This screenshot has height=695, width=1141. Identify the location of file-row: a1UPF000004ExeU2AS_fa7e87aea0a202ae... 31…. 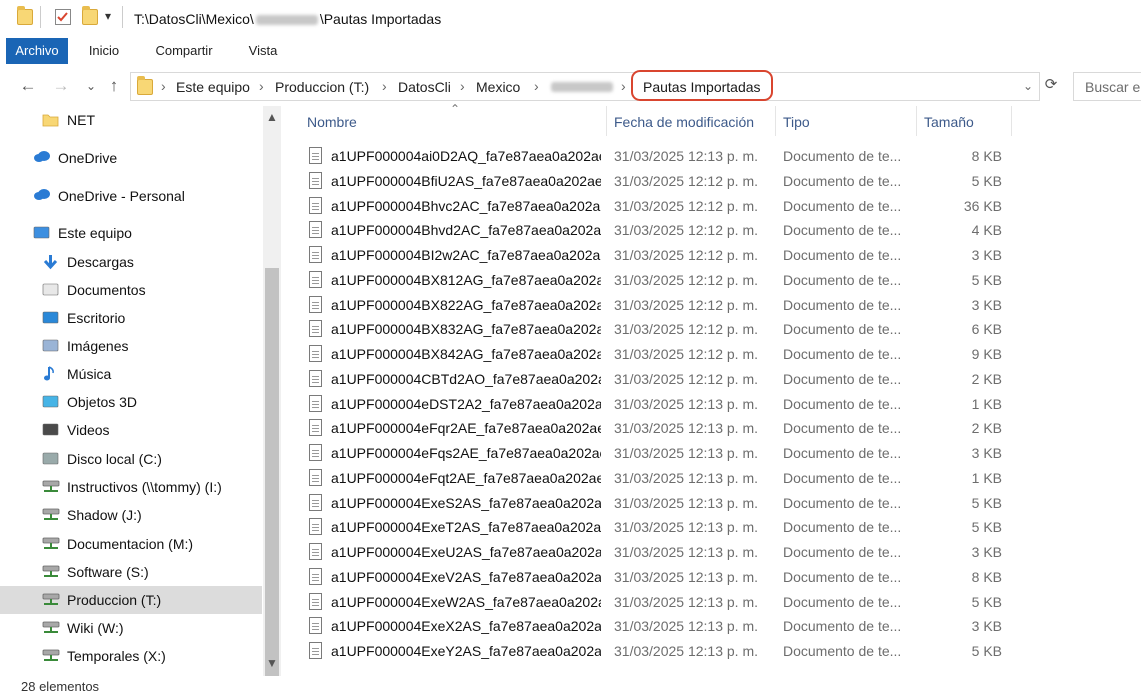
(656, 552).